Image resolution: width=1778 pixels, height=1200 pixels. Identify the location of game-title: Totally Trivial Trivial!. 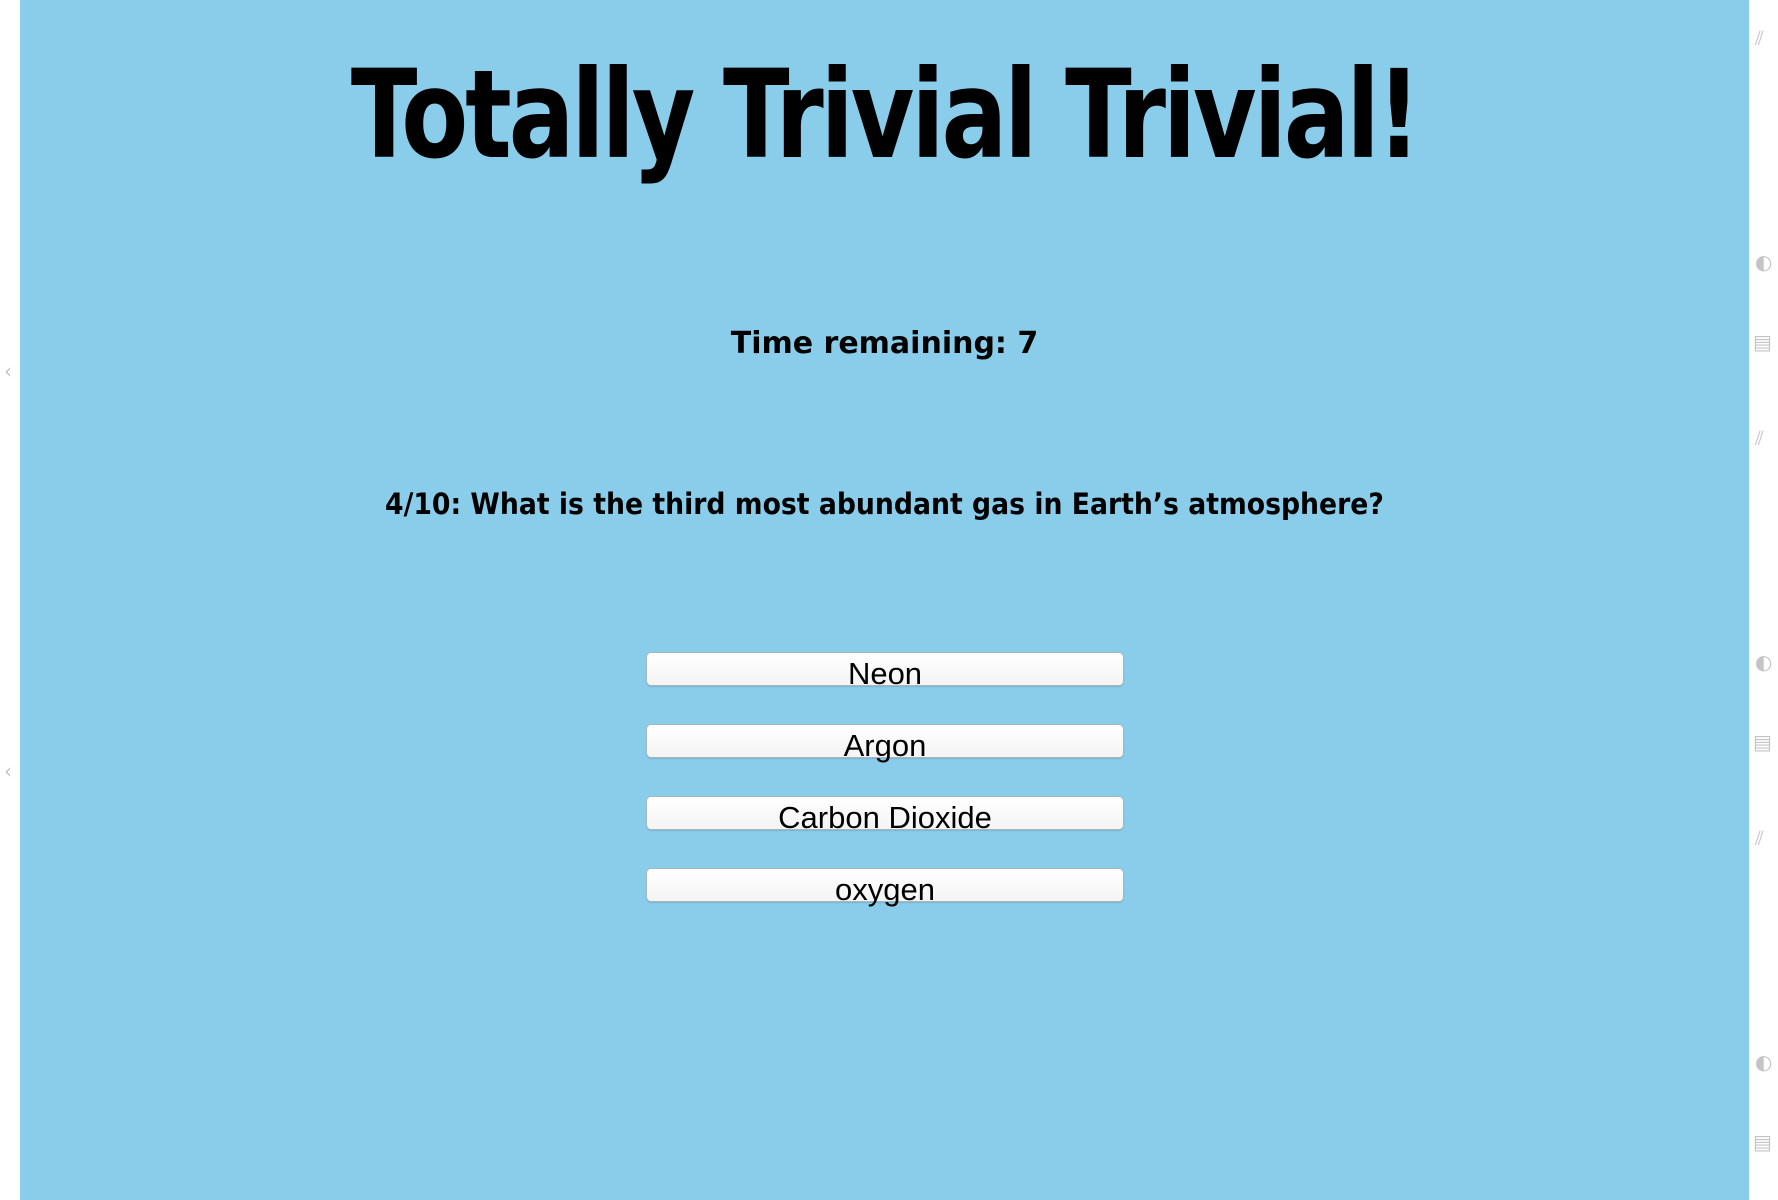
(885, 115).